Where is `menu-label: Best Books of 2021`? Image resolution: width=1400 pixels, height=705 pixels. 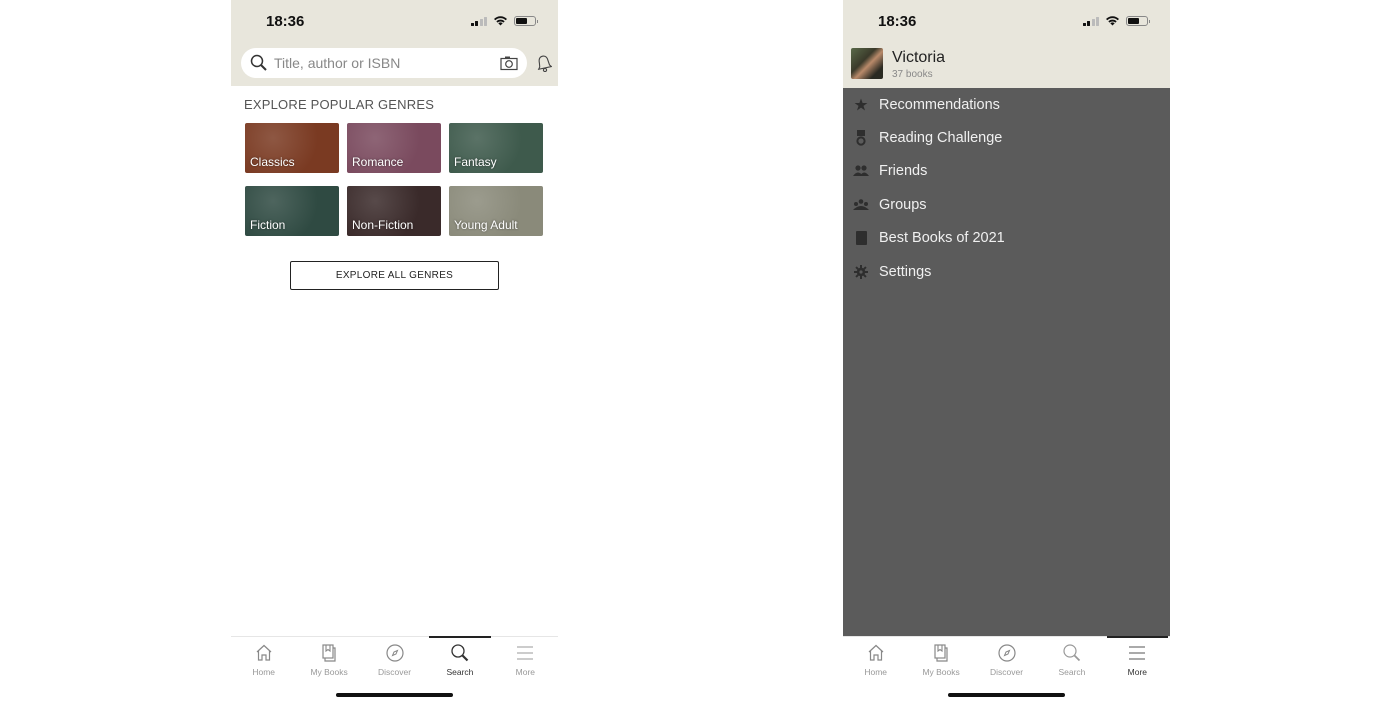 menu-label: Best Books of 2021 is located at coordinates (942, 238).